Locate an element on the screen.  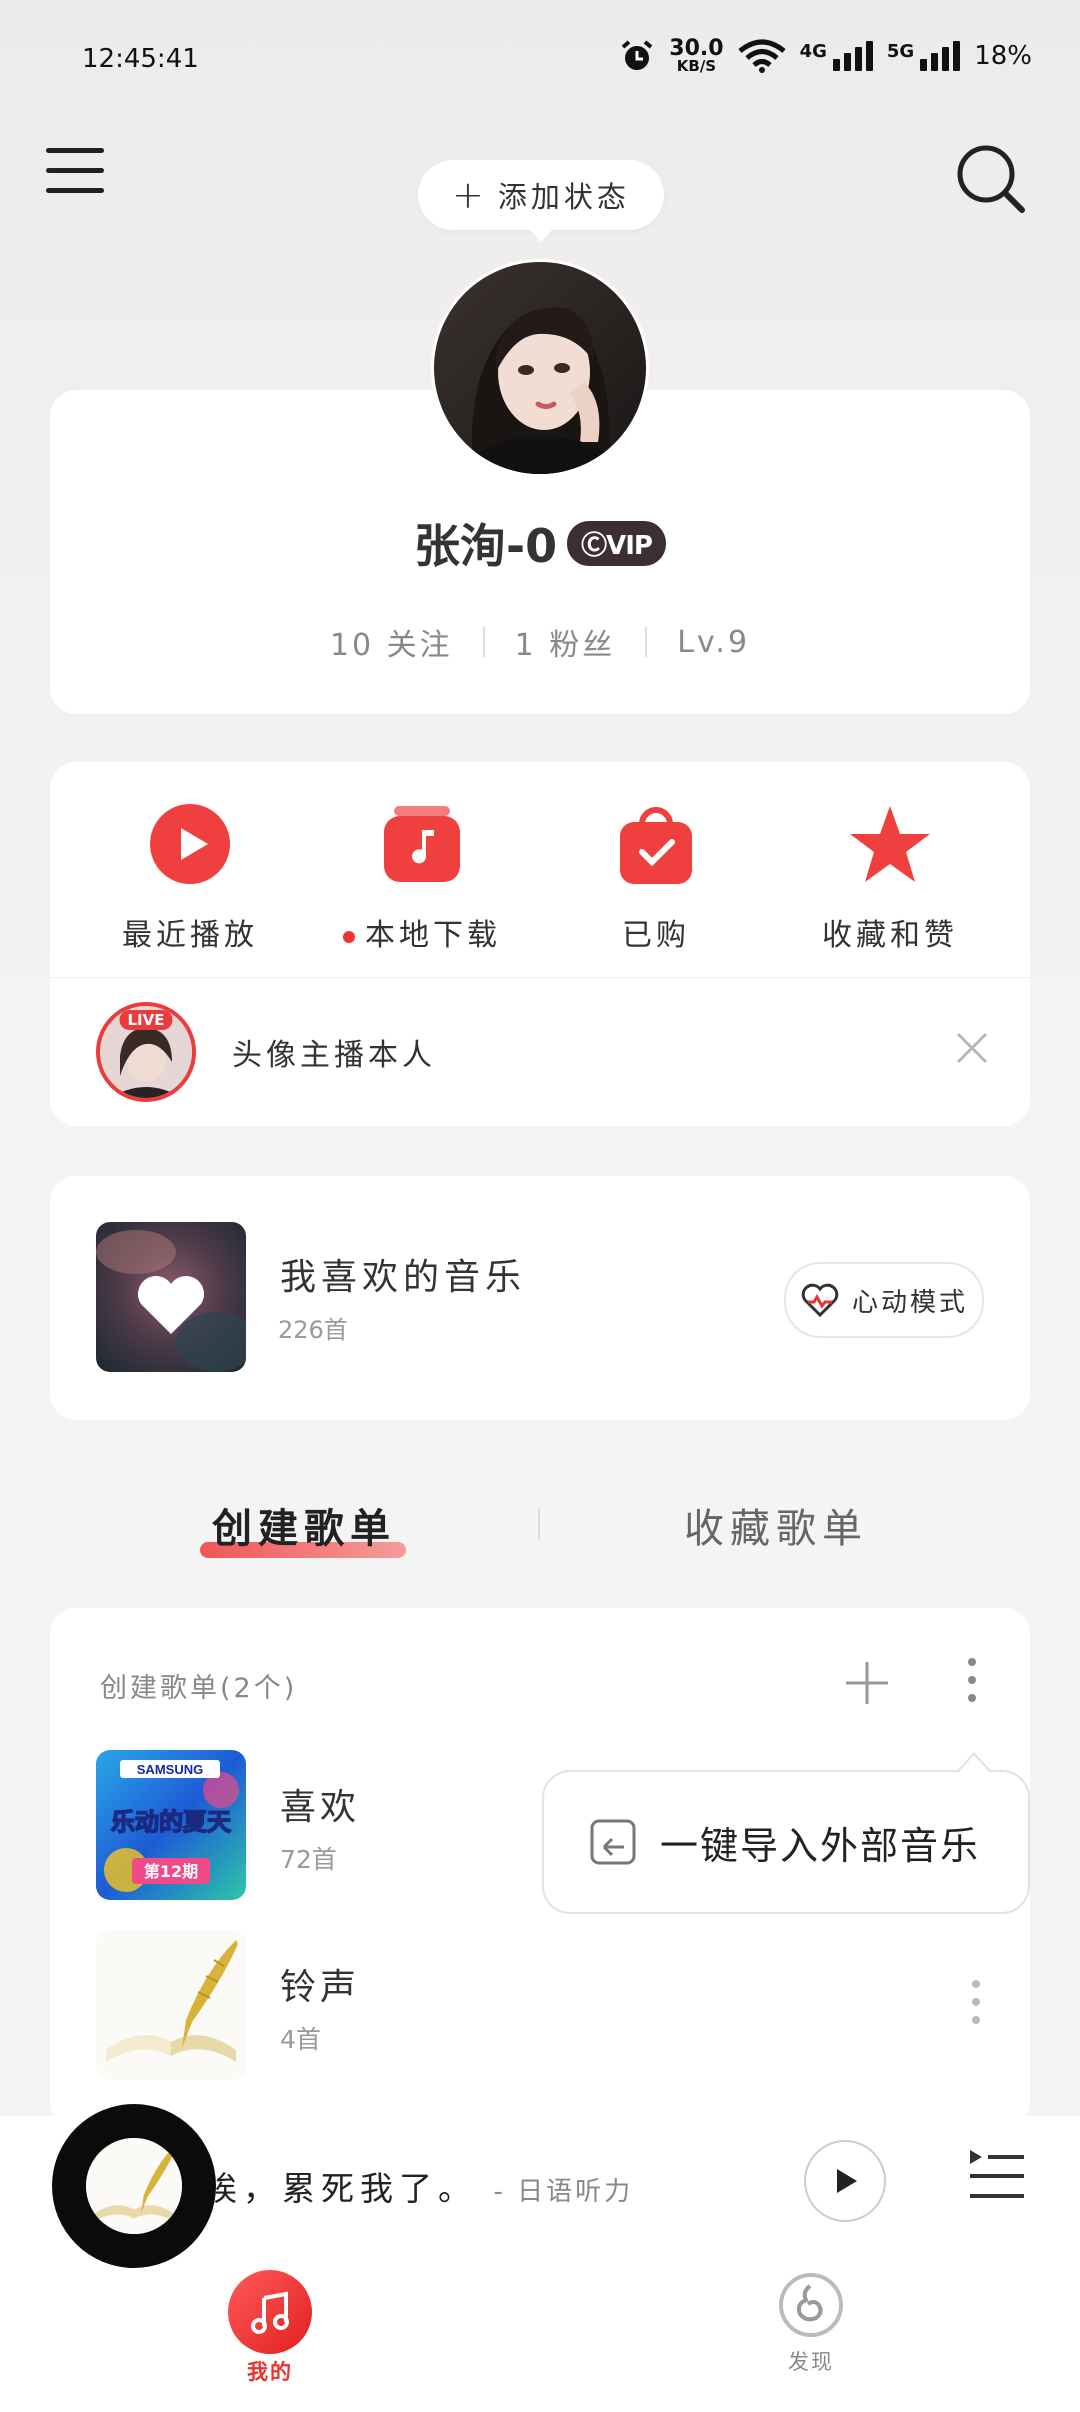
nav-mine: 我的 is located at coordinates (270, 2328).